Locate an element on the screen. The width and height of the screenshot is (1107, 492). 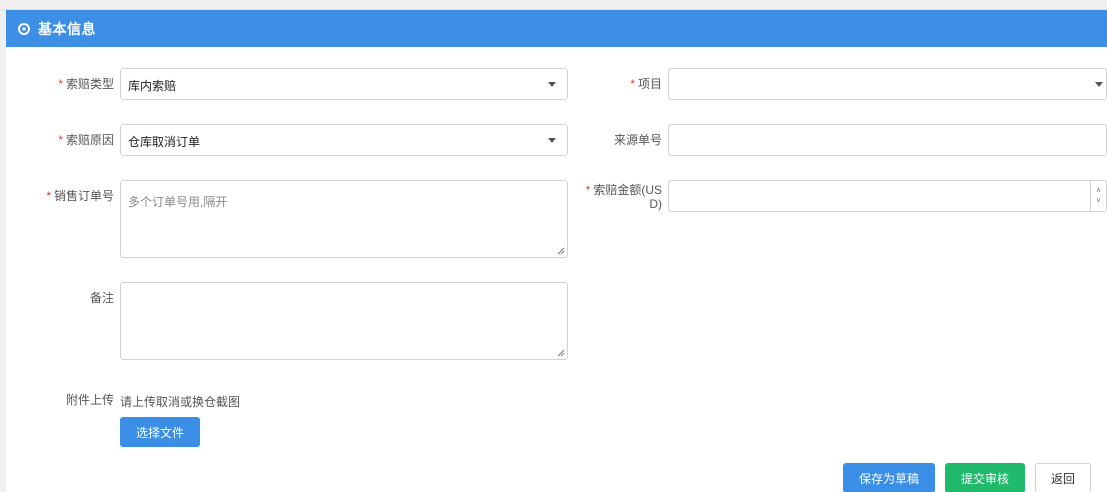
submit-review-button: 提交审核 is located at coordinates (985, 477).